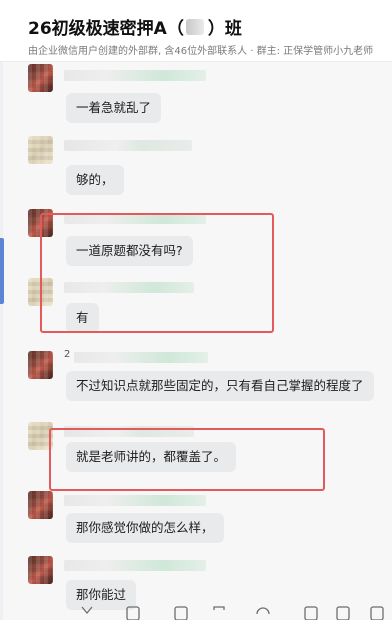 The height and width of the screenshot is (620, 392). Describe the element at coordinates (67, 354) in the screenshot. I see `sender-name-prefix: 2` at that location.